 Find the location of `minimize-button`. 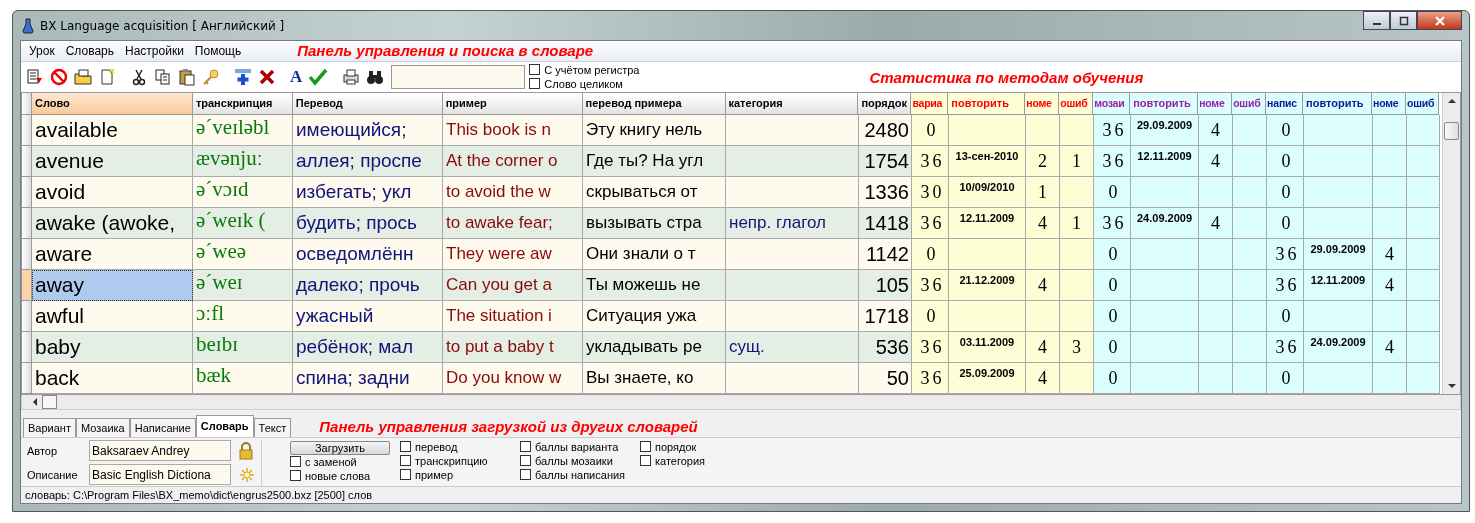

minimize-button is located at coordinates (1376, 20).